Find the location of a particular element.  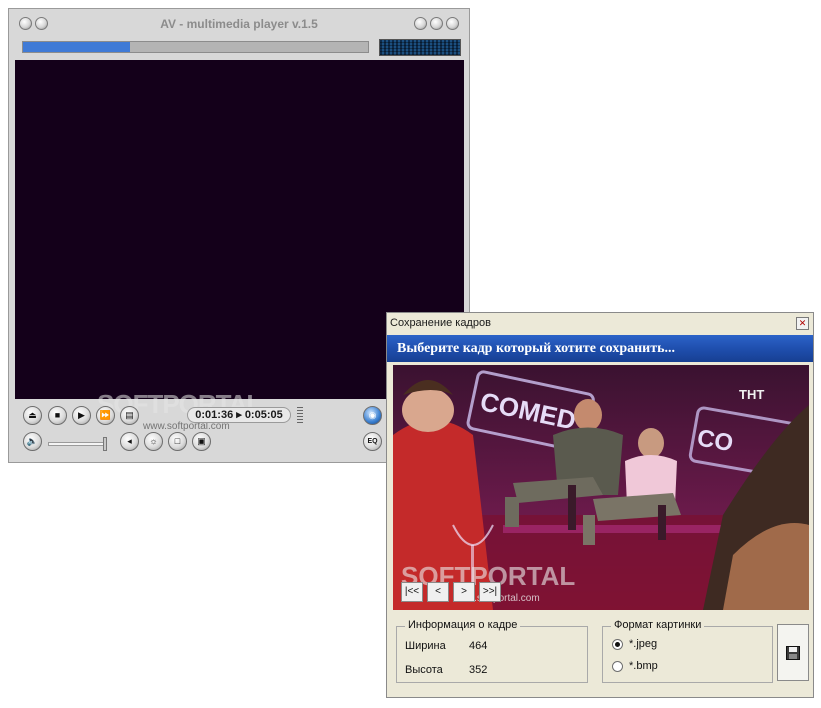

stop-button: ■ is located at coordinates (57, 415).